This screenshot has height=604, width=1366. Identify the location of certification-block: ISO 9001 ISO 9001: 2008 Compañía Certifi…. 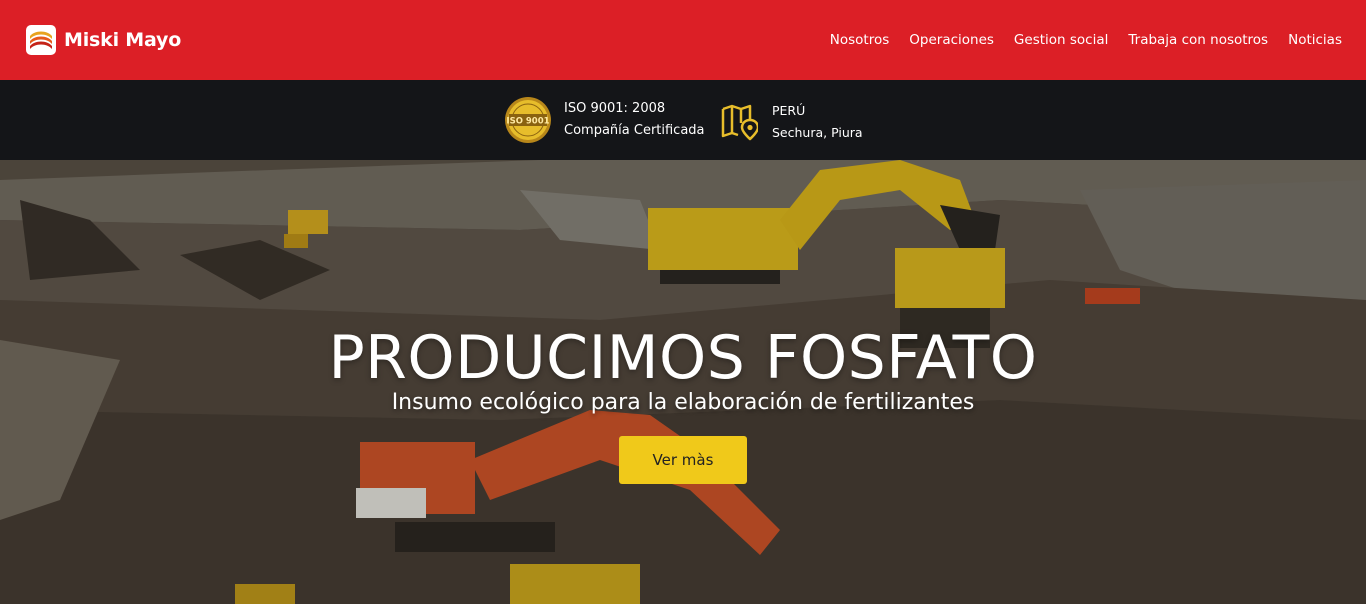
(604, 120).